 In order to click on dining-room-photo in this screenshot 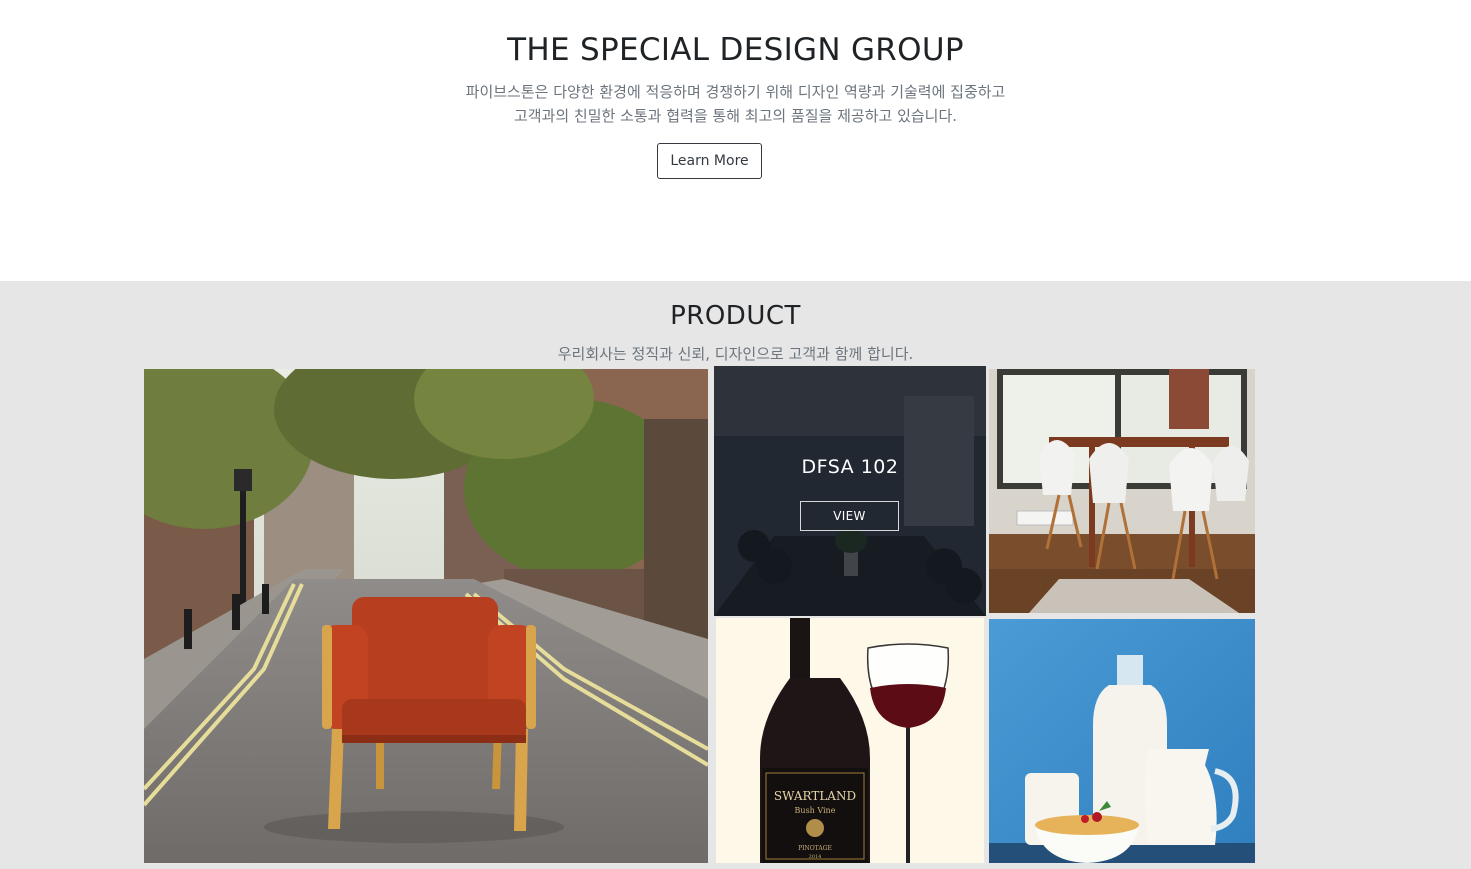, I will do `click(1122, 491)`.